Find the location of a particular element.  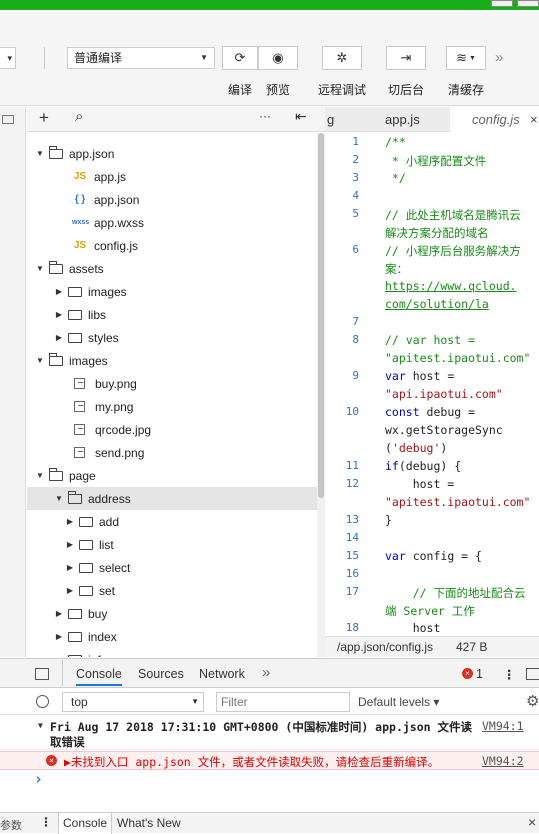

tab-app-js: app.js is located at coordinates (415, 119).